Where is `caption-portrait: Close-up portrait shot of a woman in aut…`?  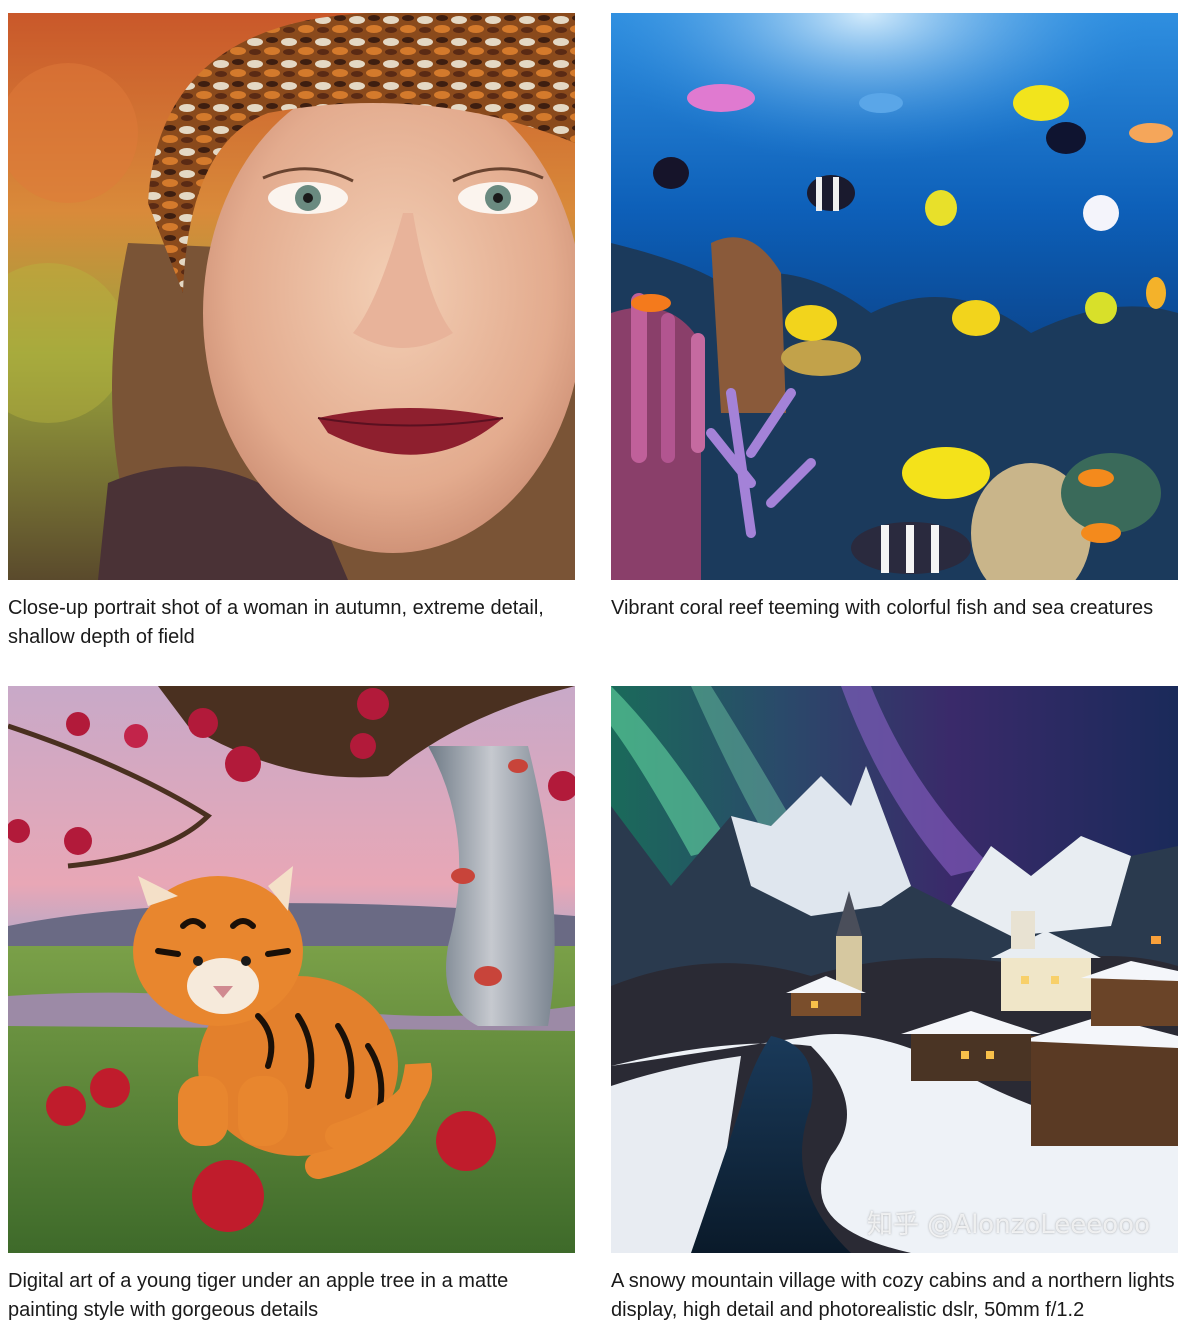 caption-portrait: Close-up portrait shot of a woman in aut… is located at coordinates (276, 622).